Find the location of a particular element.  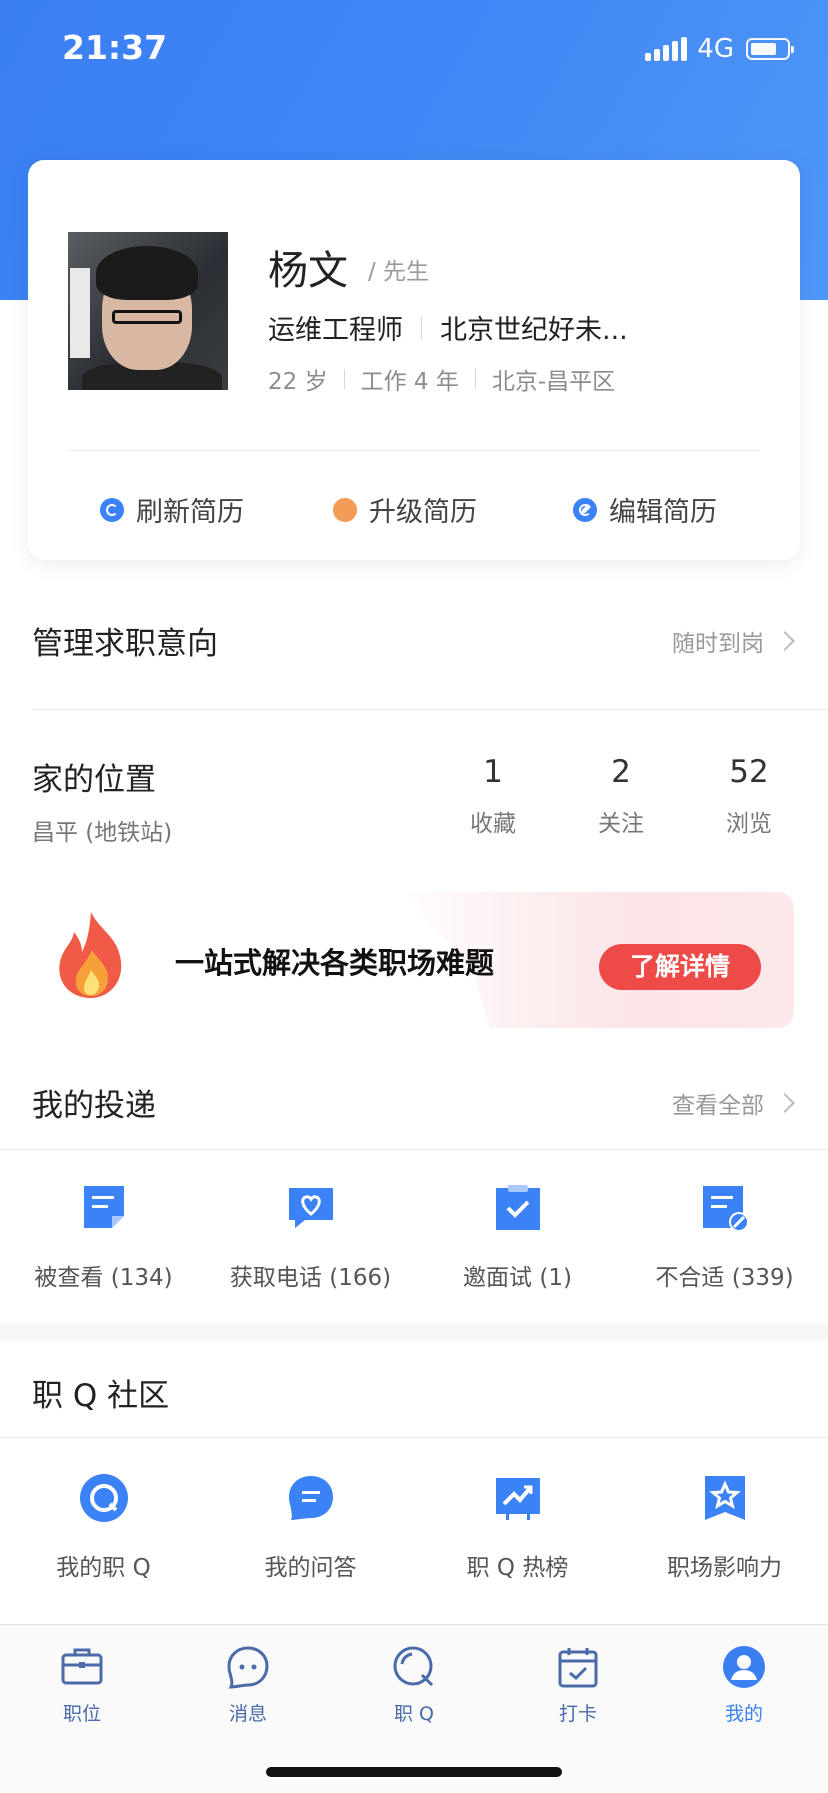

delivery-label: 邀面试 (1) is located at coordinates (517, 1278).